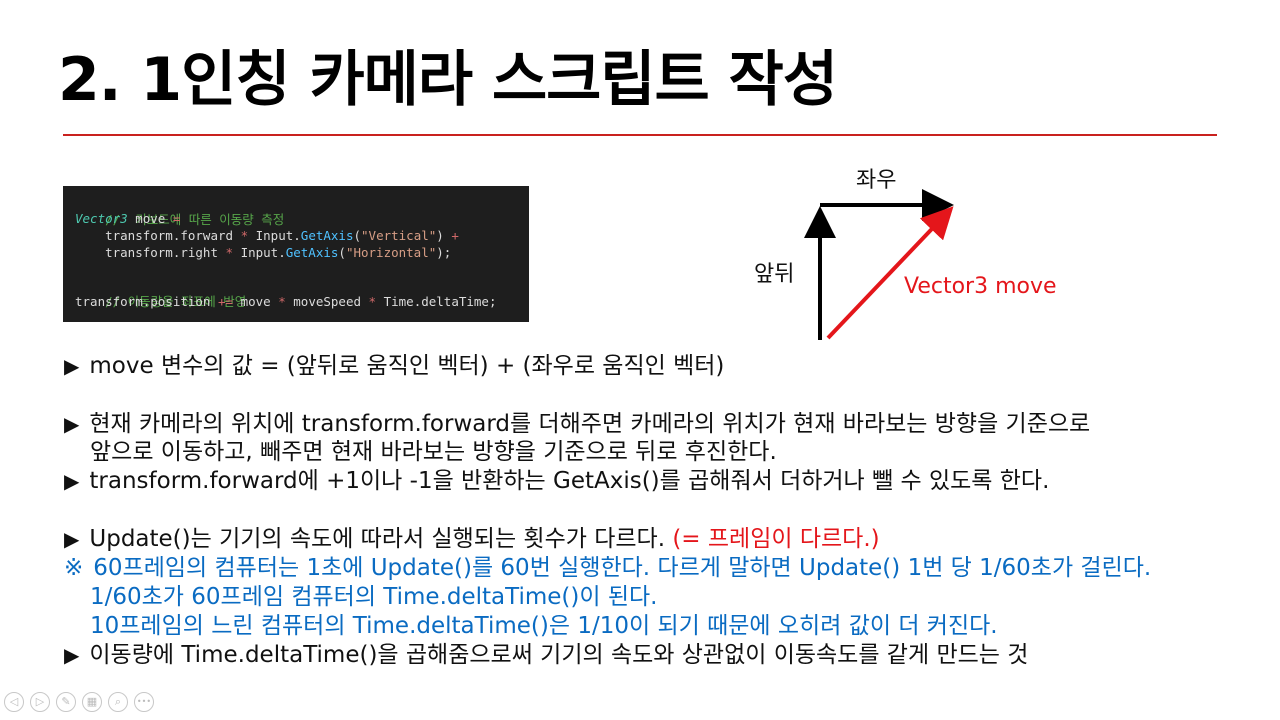  Describe the element at coordinates (455, 235) in the screenshot. I see `code-operator: +` at that location.